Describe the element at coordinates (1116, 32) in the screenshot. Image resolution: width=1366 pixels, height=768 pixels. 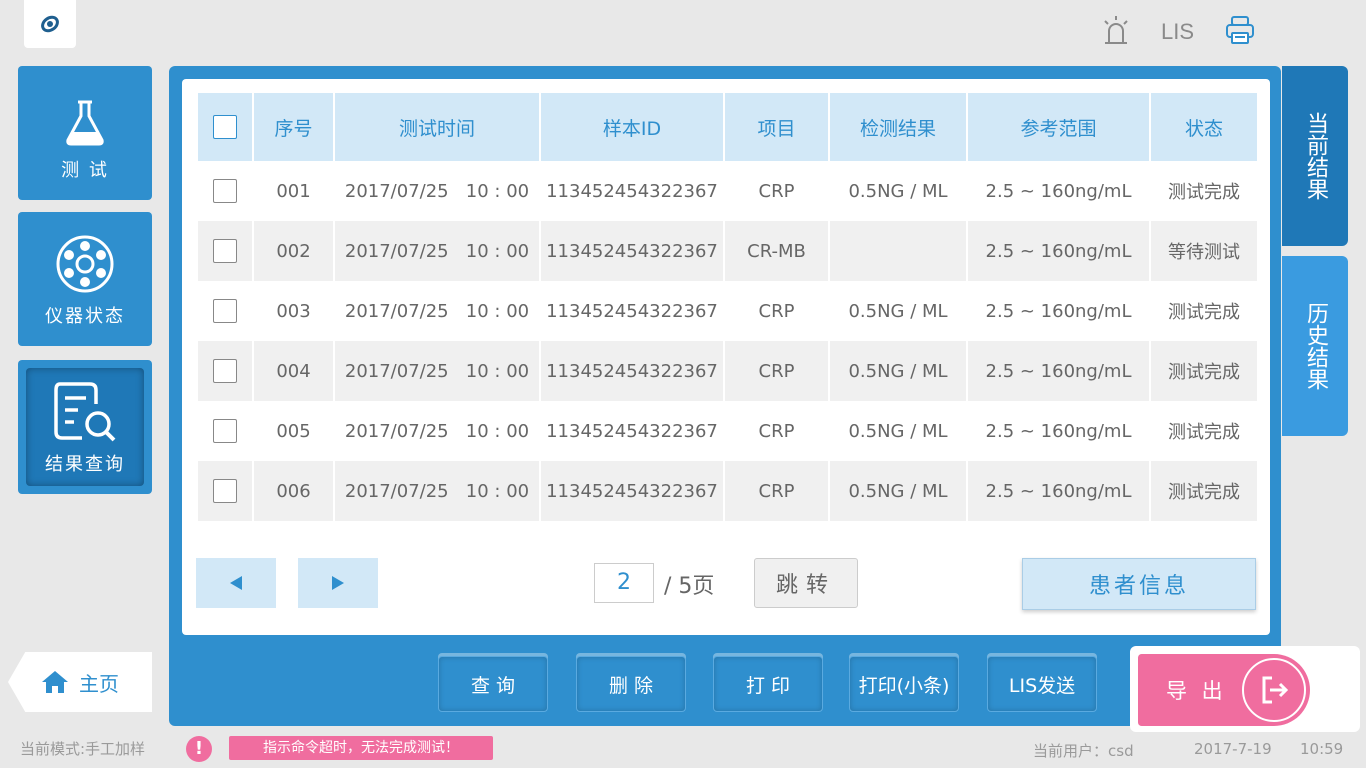
I see `alarm-icon` at that location.